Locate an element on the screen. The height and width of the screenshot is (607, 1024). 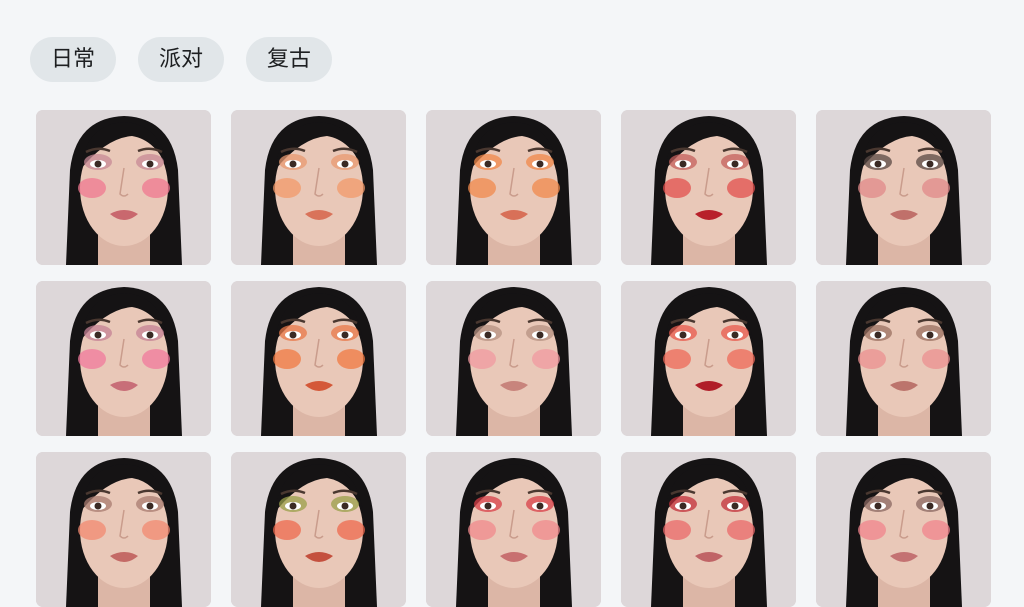
tab-retro: 复古 is located at coordinates (289, 59).